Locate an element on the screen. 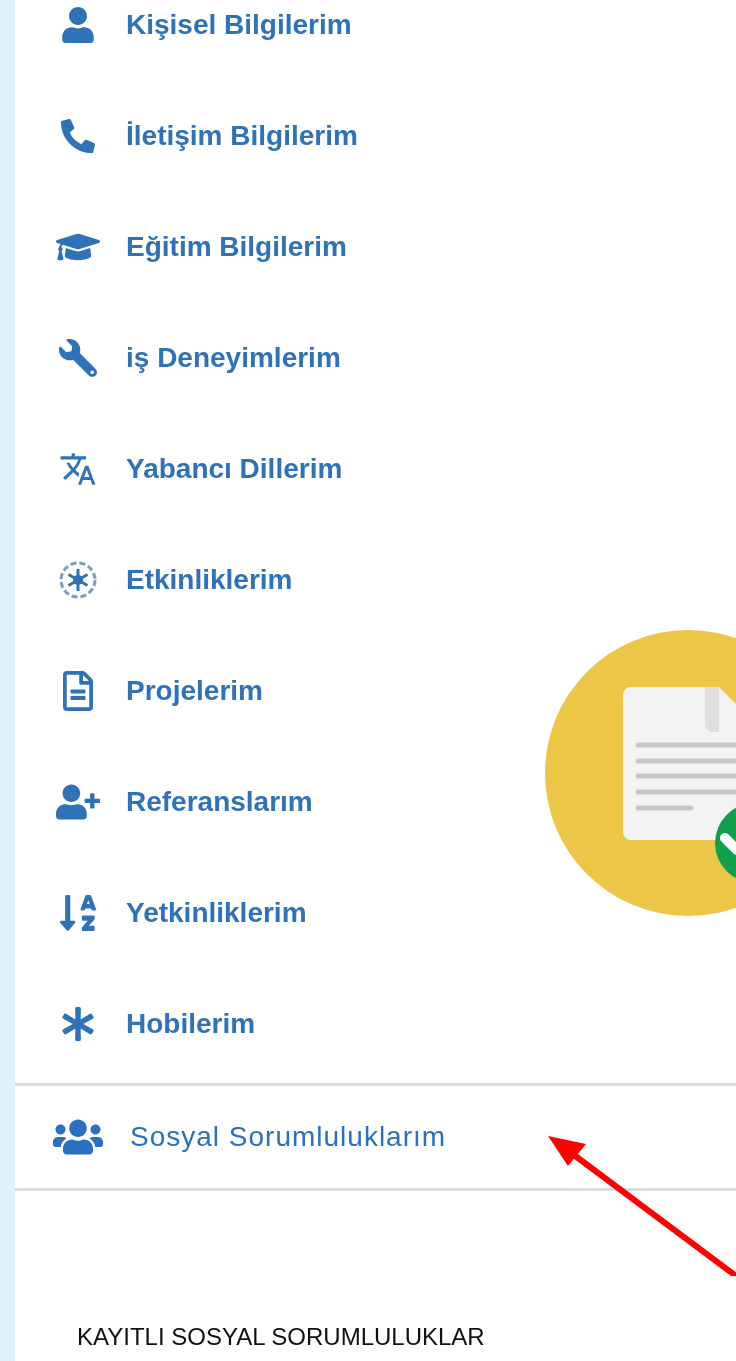 The image size is (736, 1361). menu-item: Eğitim Bilgilerim is located at coordinates (183, 247).